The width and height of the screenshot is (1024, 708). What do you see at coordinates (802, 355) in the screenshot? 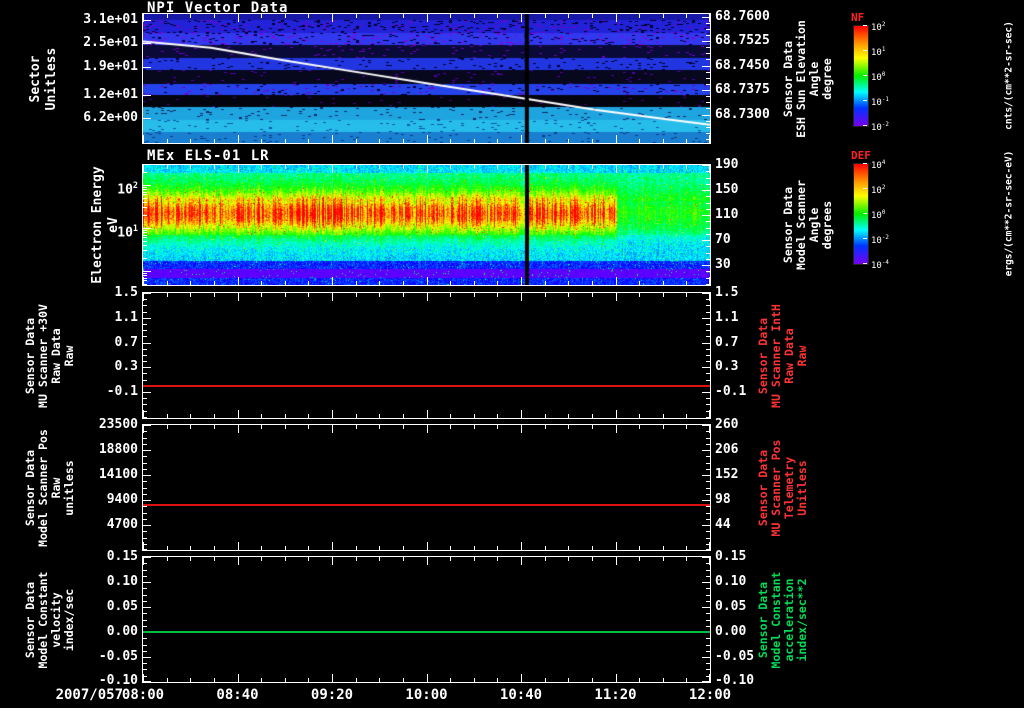
I see `panel-mu-scanner-30v-right-axis-label-line: Raw` at bounding box center [802, 355].